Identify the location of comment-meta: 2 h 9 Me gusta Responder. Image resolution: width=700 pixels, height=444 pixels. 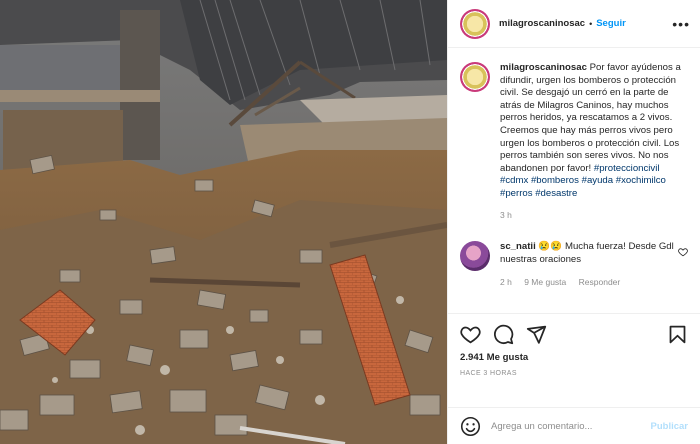
(594, 282).